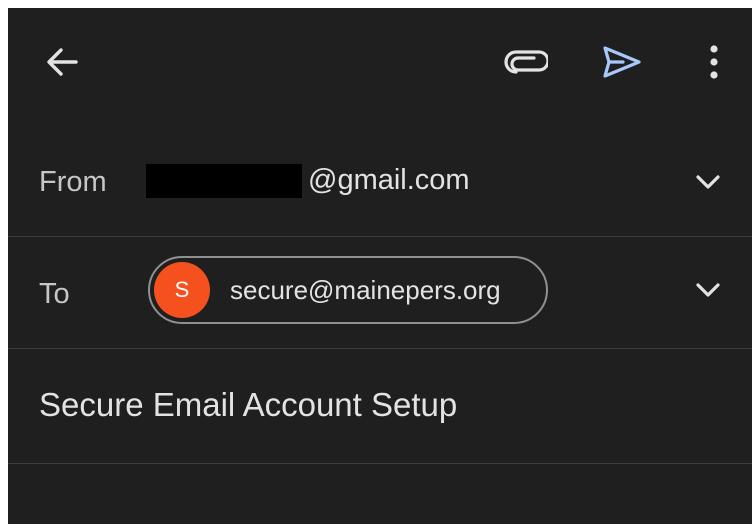 The height and width of the screenshot is (524, 752). What do you see at coordinates (182, 290) in the screenshot?
I see `recipient-avatar: S` at bounding box center [182, 290].